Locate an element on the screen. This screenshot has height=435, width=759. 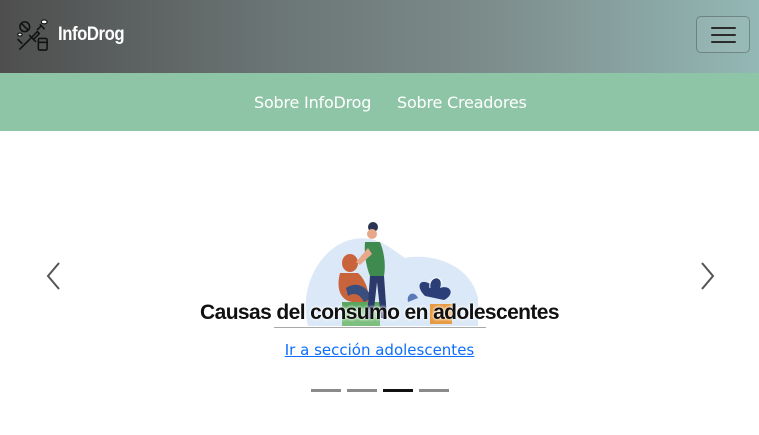
chevron-right-icon is located at coordinates (706, 276).